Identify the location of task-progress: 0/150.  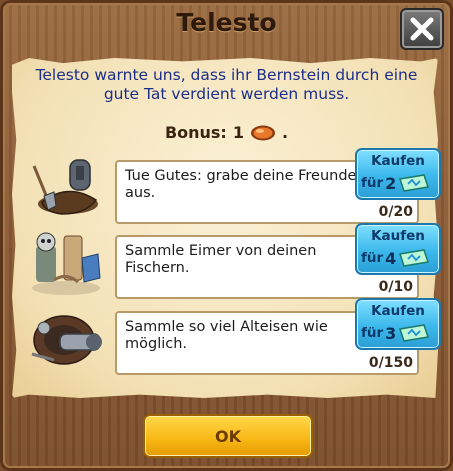
(390, 363).